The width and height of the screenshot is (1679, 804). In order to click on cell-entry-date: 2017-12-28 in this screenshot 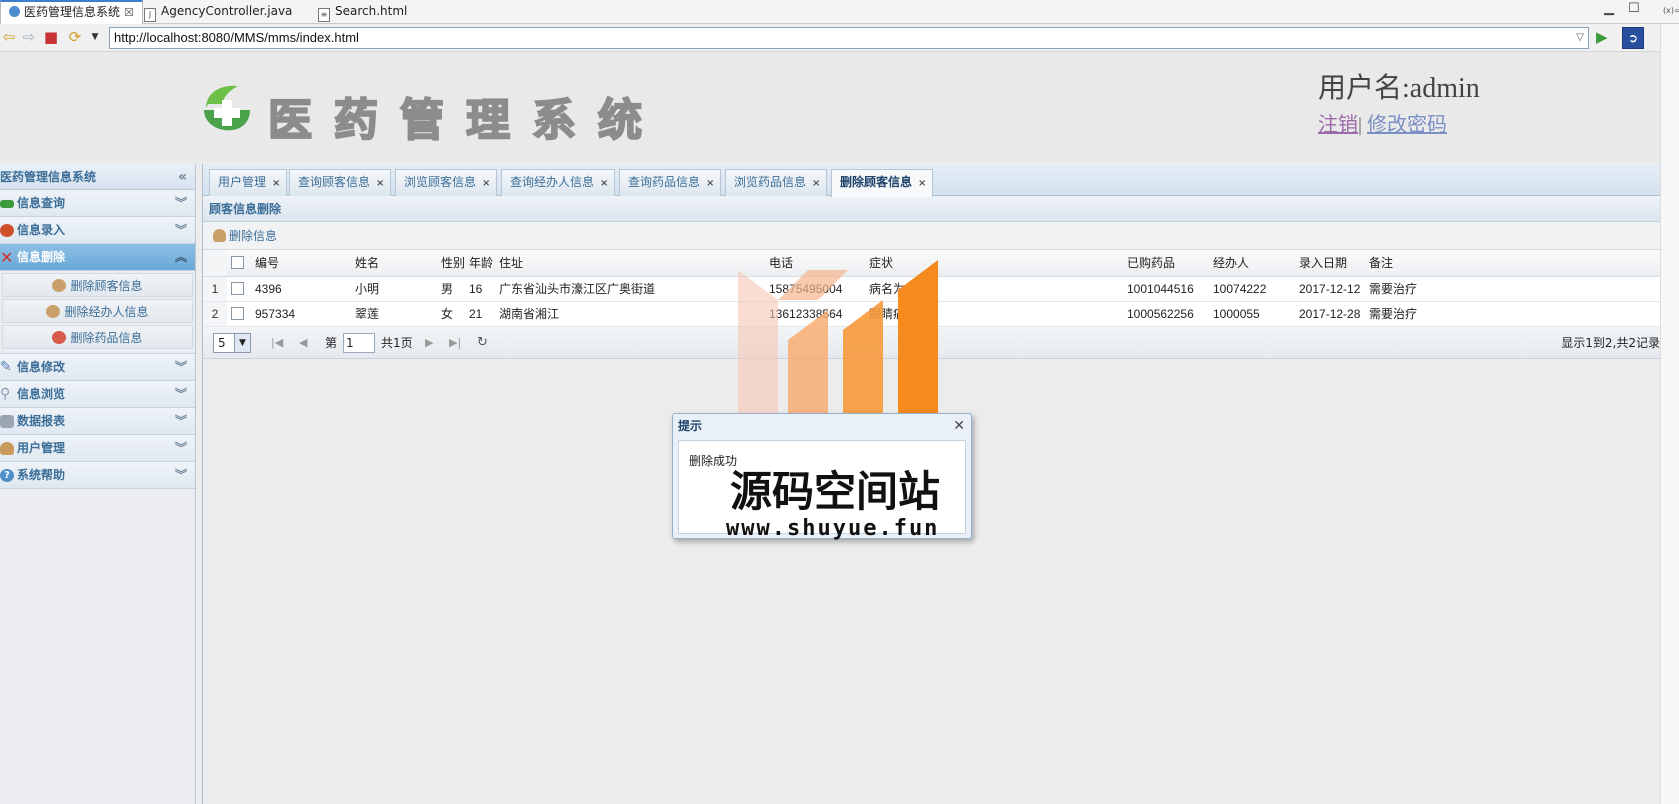, I will do `click(1330, 314)`.